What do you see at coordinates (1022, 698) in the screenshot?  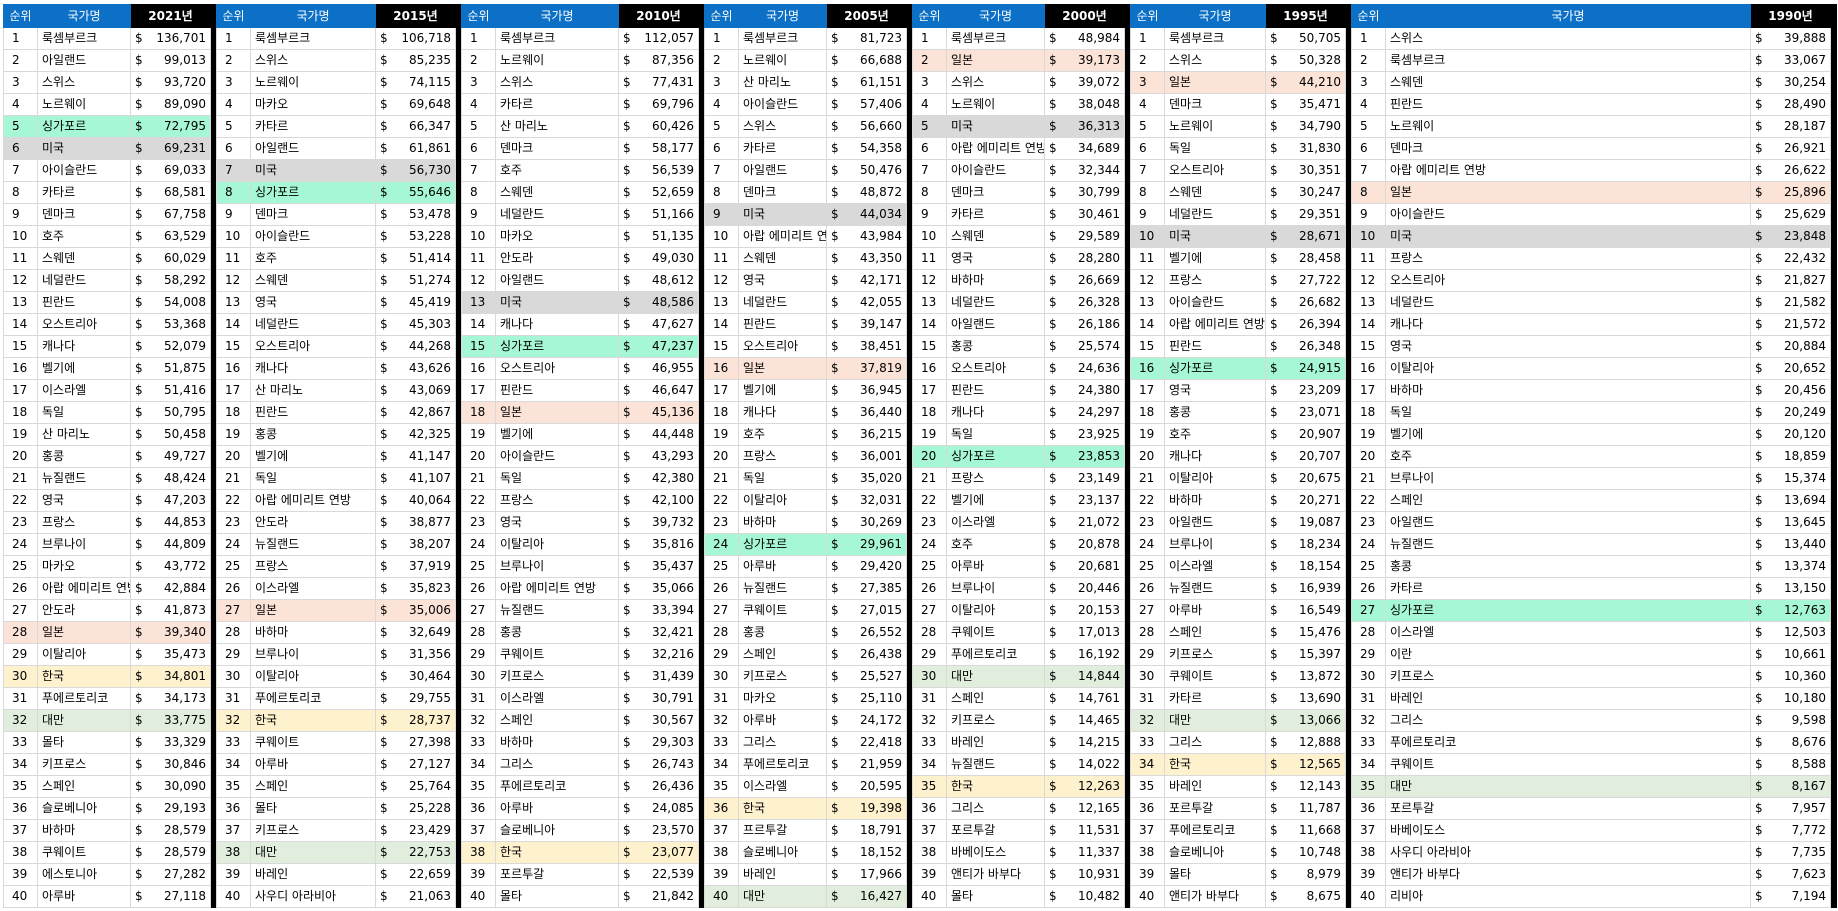 I see `table-row: 31 스페인 $14,761` at bounding box center [1022, 698].